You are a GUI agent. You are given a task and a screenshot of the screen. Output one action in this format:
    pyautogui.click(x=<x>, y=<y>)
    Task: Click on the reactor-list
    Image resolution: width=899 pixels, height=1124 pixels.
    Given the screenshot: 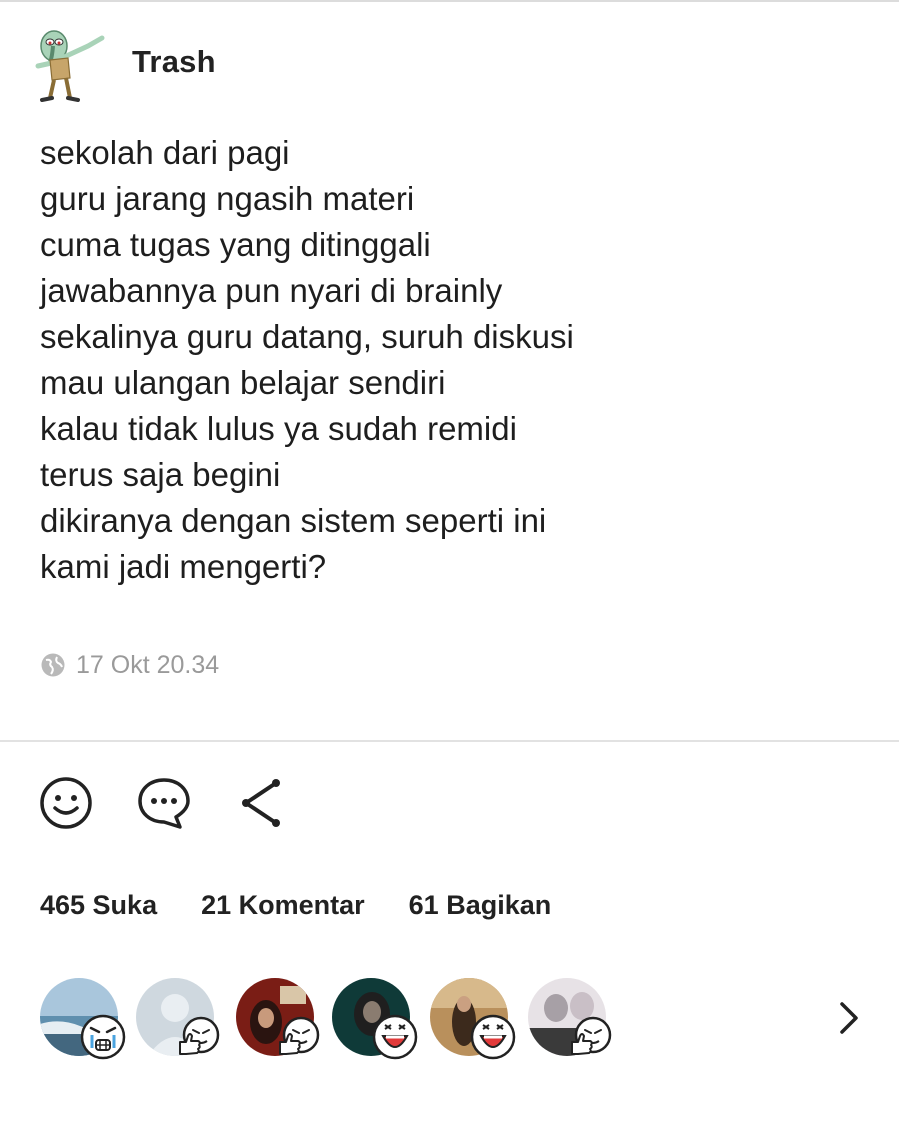 What is the action you would take?
    pyautogui.click(x=450, y=1019)
    